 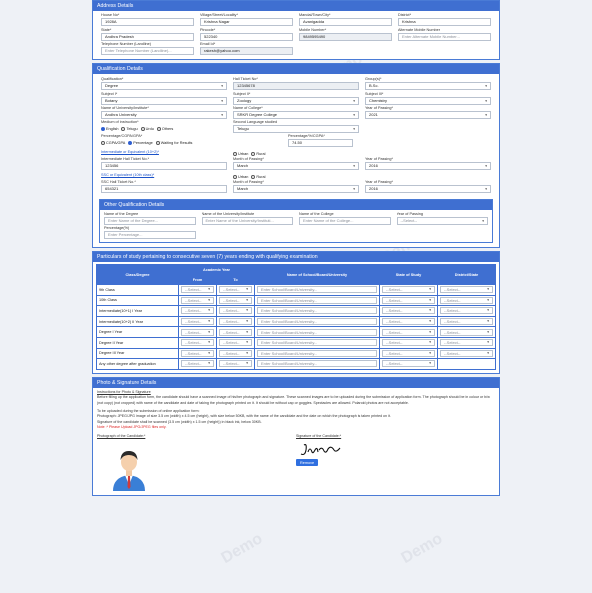 I want to click on name-of-college-select: SRKR Degree College ▾, so click(x=296, y=115).